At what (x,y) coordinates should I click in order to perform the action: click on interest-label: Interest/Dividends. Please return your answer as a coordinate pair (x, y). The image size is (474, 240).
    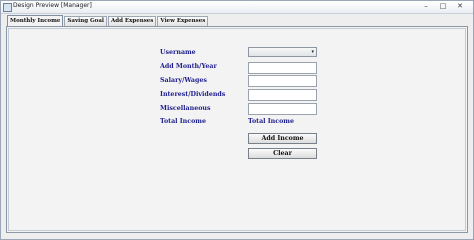
    Looking at the image, I should click on (193, 94).